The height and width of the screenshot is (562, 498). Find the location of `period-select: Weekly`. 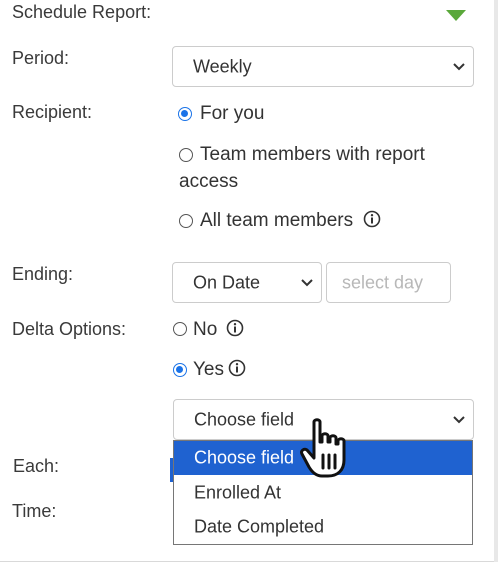

period-select: Weekly is located at coordinates (323, 66).